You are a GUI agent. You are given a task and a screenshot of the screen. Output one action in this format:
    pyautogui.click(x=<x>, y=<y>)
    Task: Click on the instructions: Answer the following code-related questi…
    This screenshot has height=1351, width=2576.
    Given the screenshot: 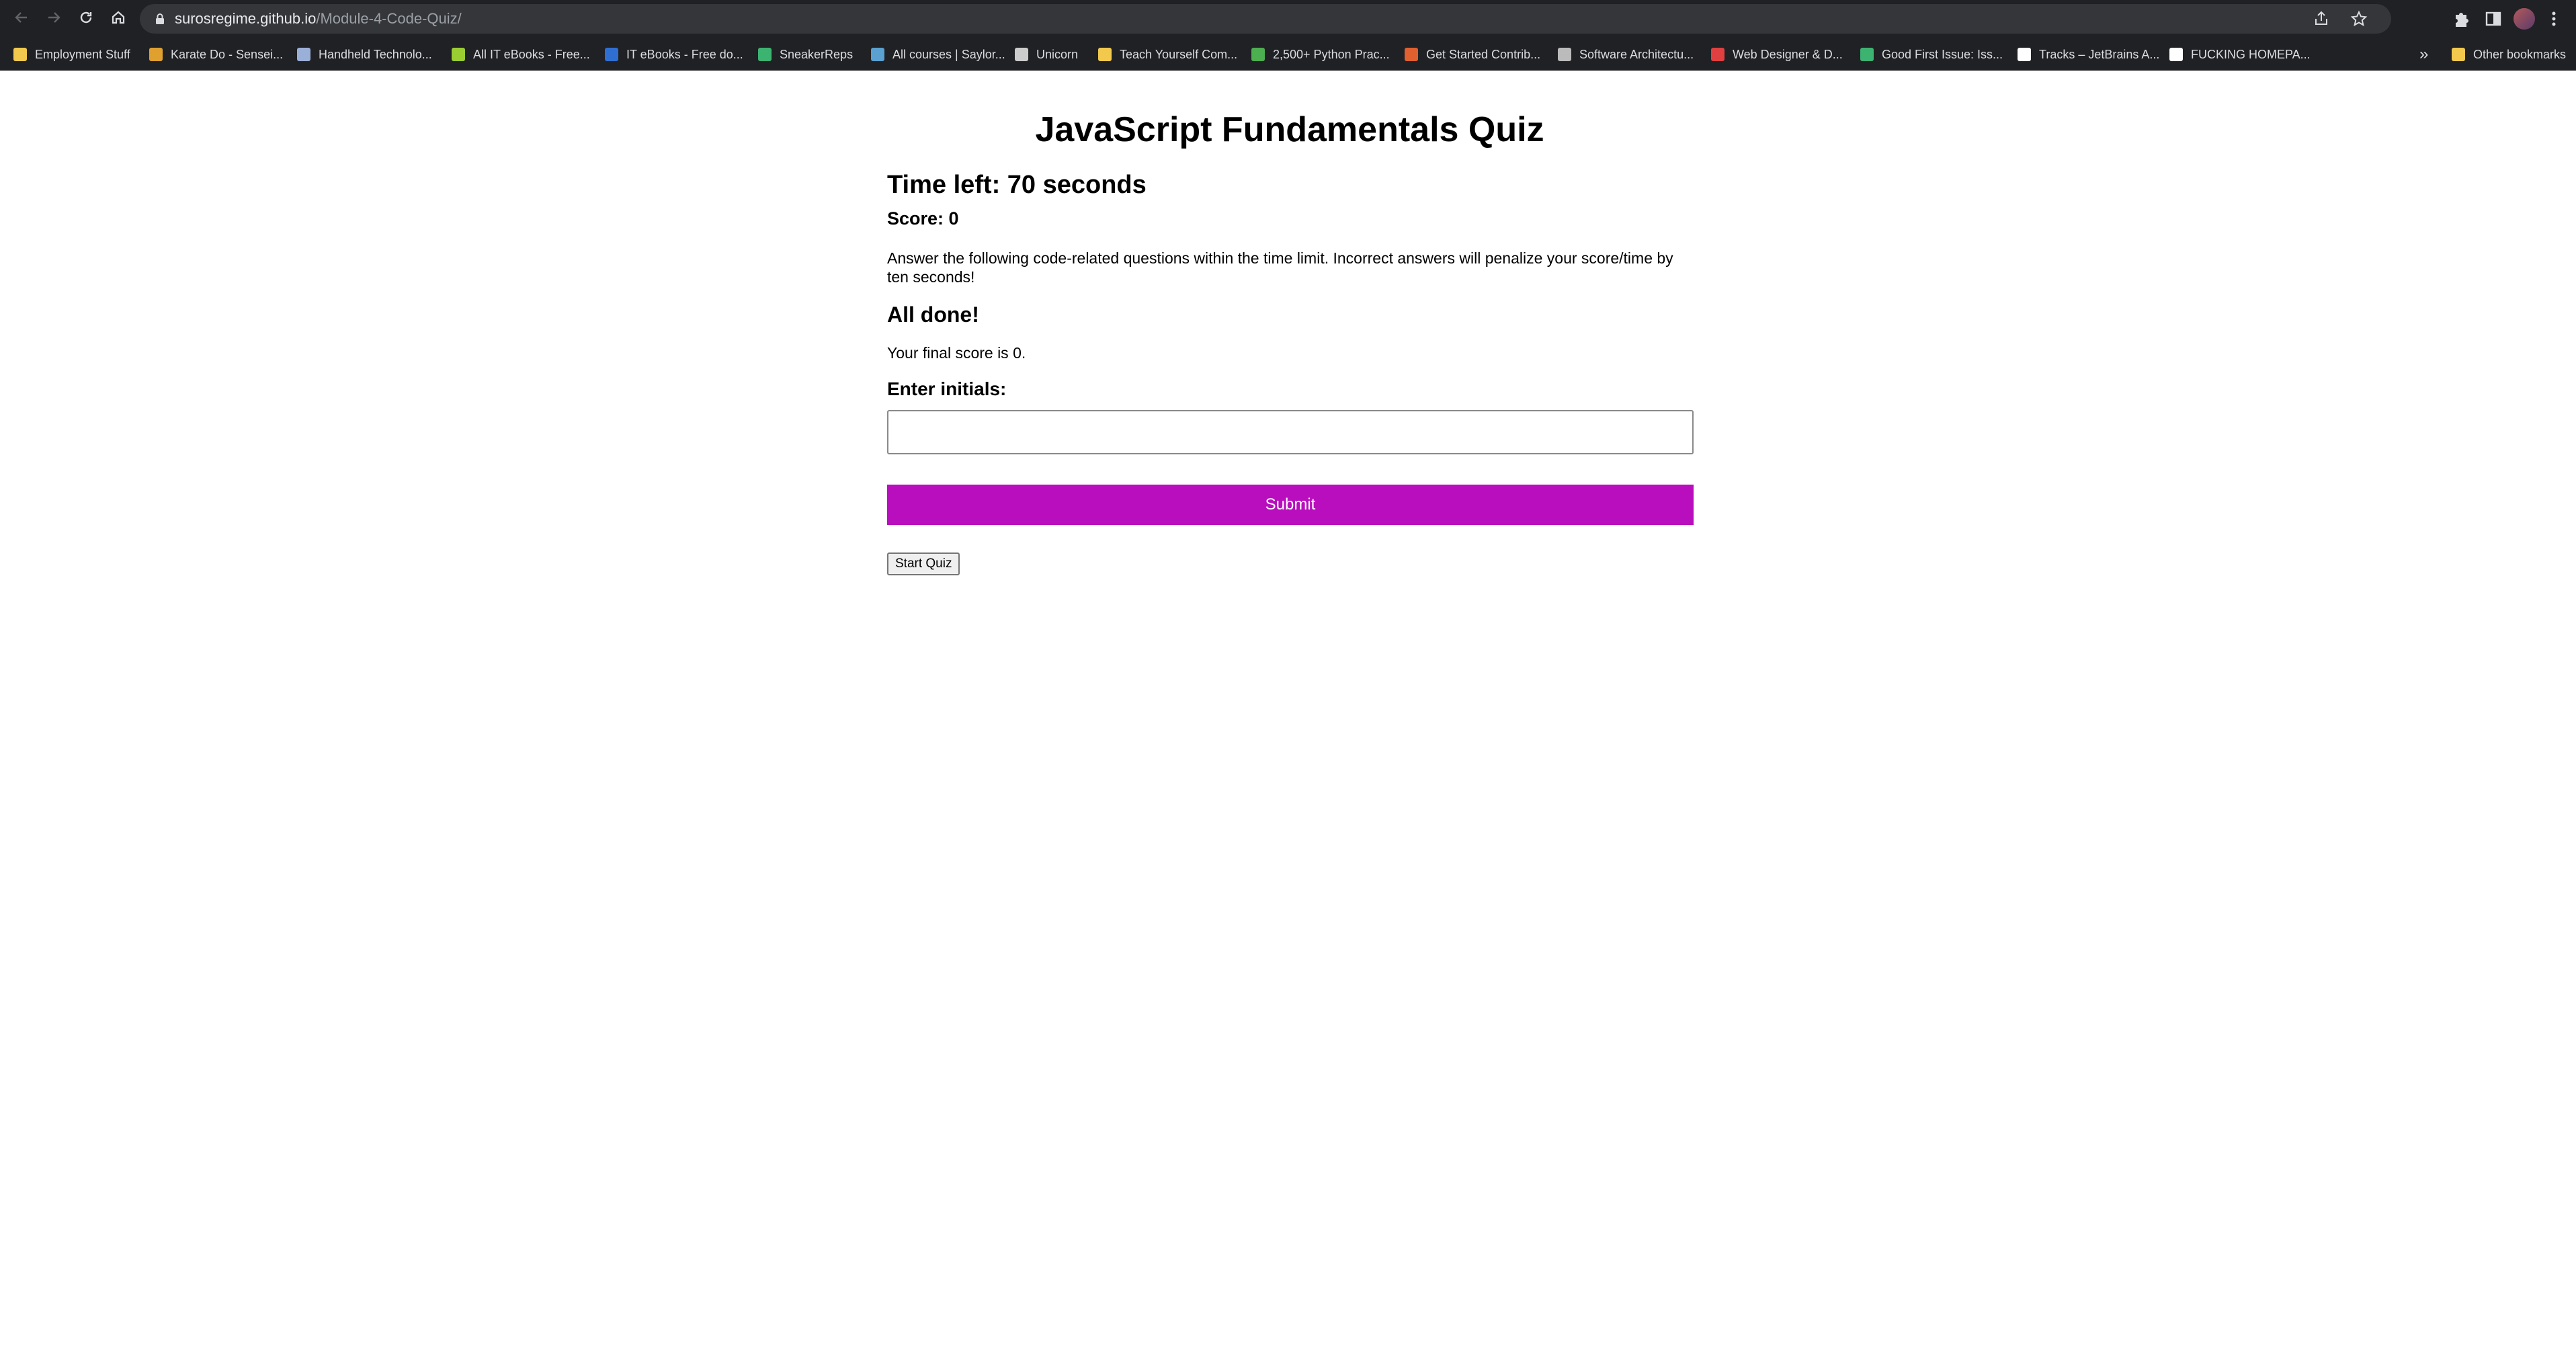 What is the action you would take?
    pyautogui.click(x=1280, y=267)
    